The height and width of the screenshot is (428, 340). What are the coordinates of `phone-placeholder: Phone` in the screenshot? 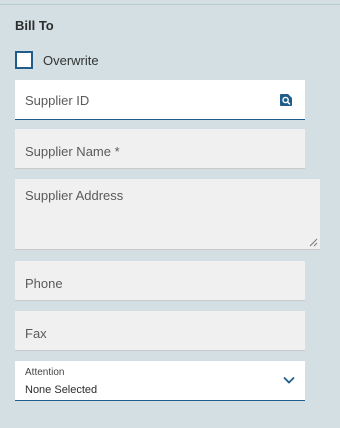 It's located at (44, 283).